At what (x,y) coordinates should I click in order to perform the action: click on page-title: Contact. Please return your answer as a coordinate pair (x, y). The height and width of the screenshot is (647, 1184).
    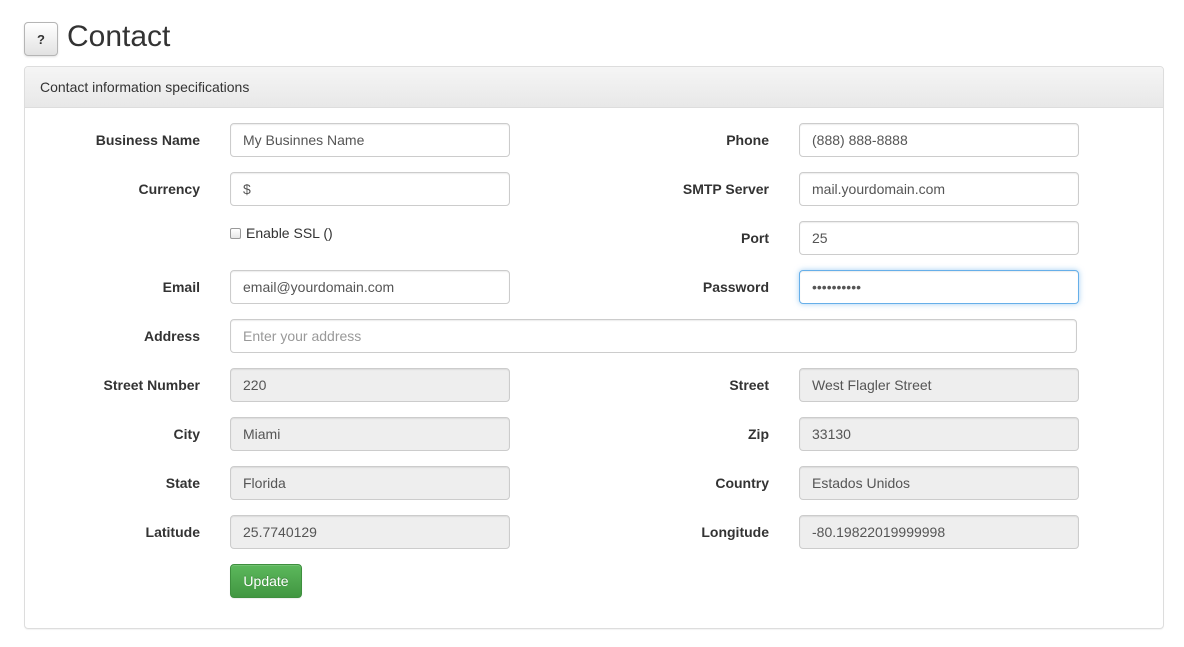
    Looking at the image, I should click on (119, 36).